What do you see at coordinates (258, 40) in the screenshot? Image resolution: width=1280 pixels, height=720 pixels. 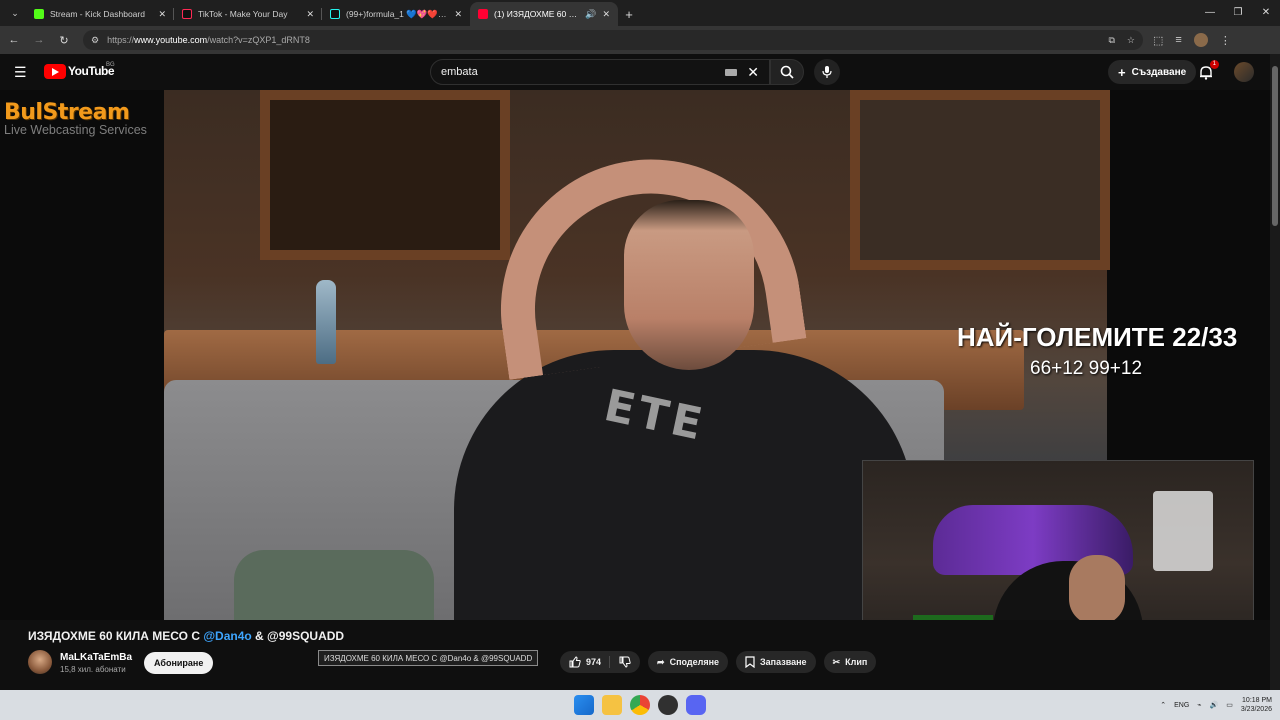 I see `url-path: /watch?v=zQXP1_dRNT8` at bounding box center [258, 40].